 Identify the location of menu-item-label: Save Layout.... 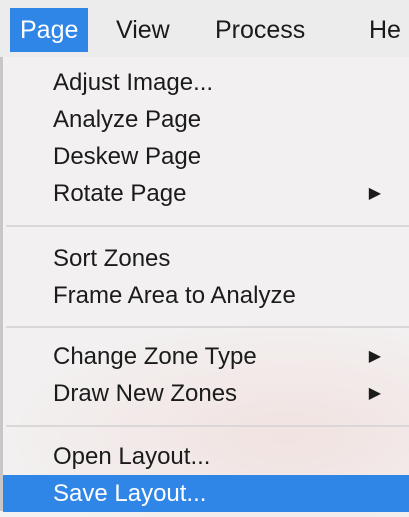
(130, 493).